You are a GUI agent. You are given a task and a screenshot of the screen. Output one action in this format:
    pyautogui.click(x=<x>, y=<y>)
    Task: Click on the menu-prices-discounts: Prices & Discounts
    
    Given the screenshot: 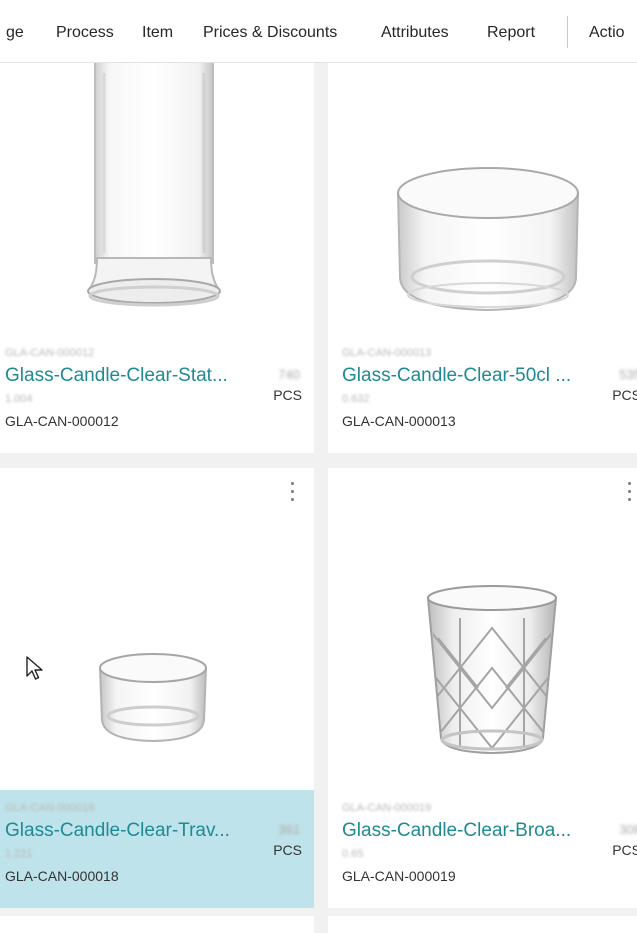 What is the action you would take?
    pyautogui.click(x=270, y=33)
    